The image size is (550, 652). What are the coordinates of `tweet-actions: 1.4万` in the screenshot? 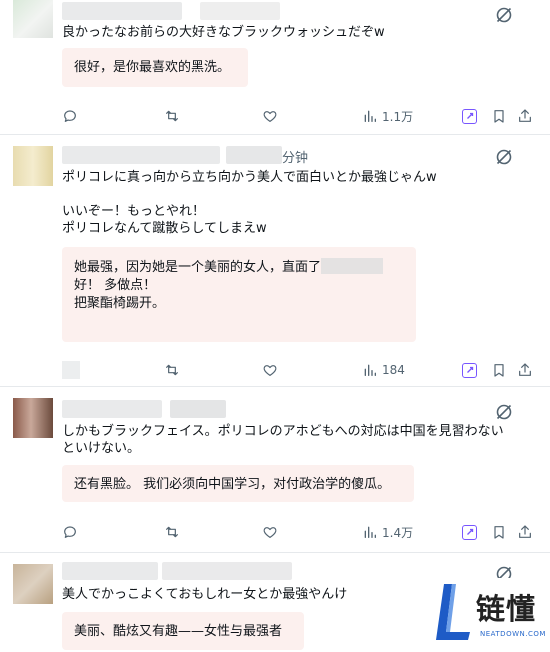 It's located at (301, 532).